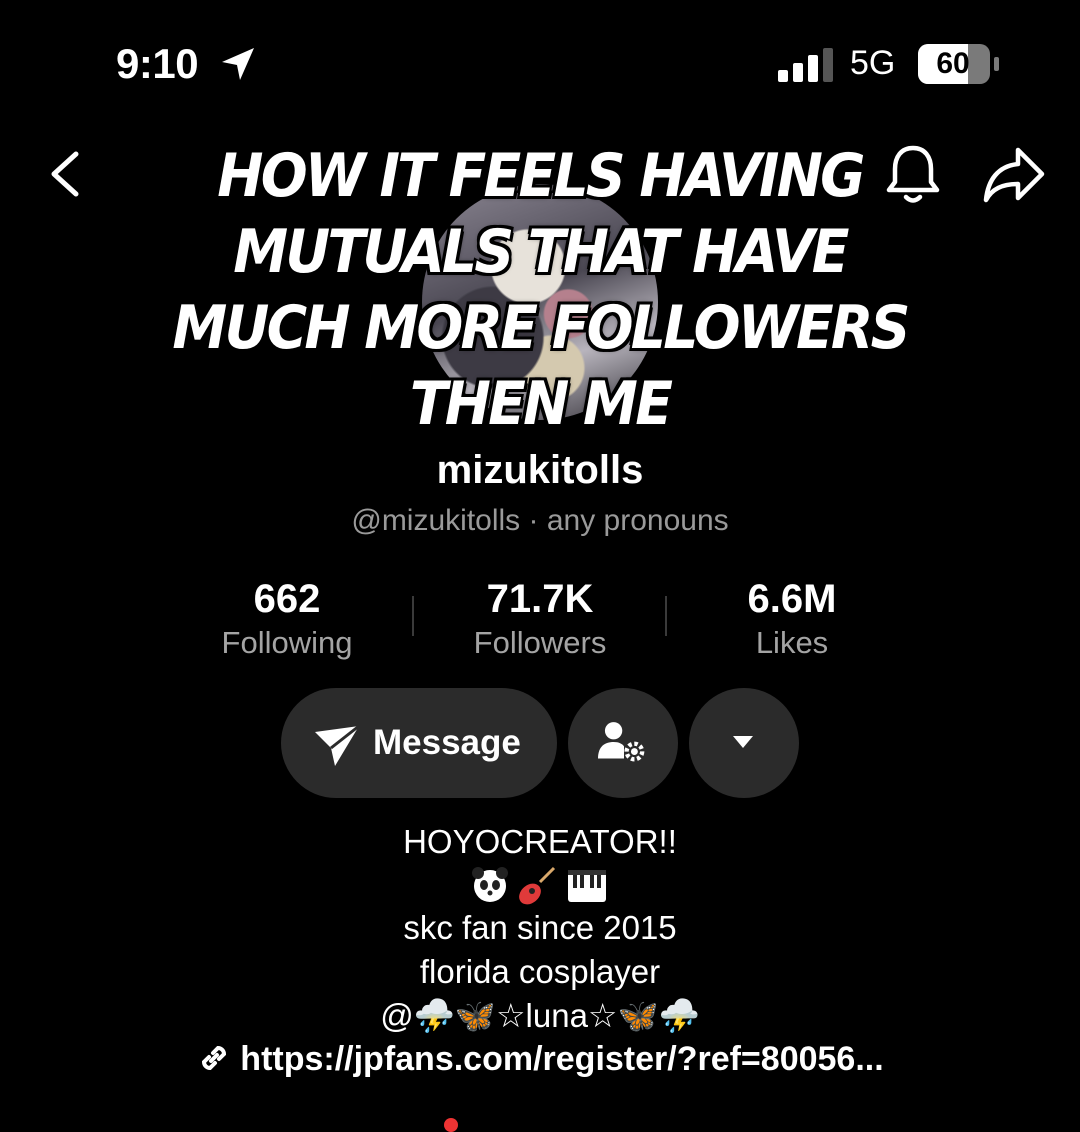 The height and width of the screenshot is (1132, 1080). I want to click on guitar-icon, so click(537, 885).